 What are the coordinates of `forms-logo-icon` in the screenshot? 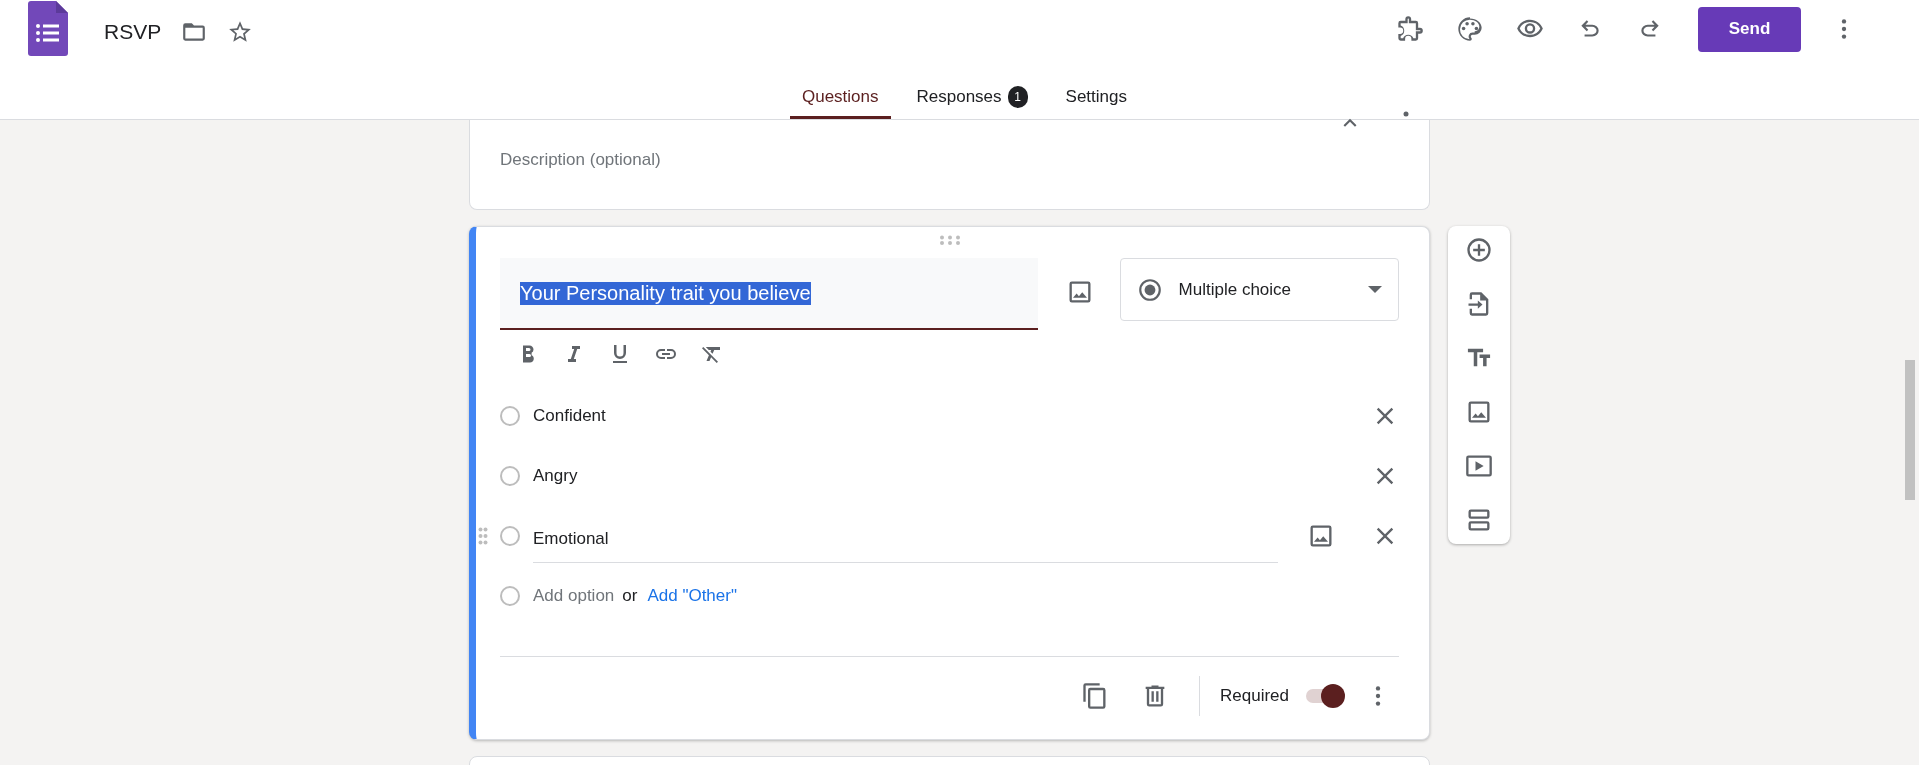 It's located at (48, 28).